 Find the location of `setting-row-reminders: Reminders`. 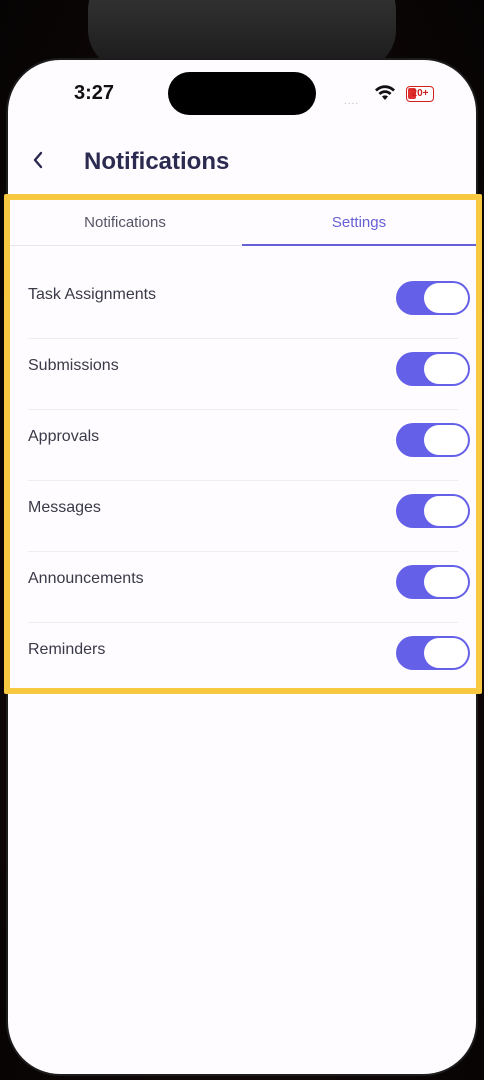

setting-row-reminders: Reminders is located at coordinates (242, 658).